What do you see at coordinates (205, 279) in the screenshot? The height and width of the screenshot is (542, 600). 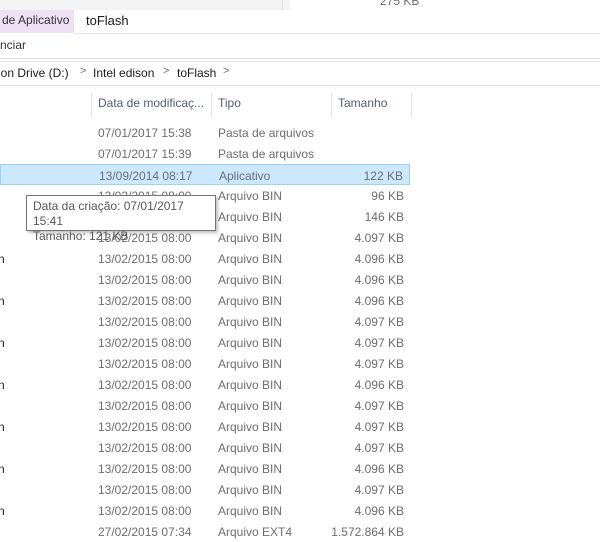 I see `file-row: 13/02/2015 08:00 Arquivo BIN 4.096 KB` at bounding box center [205, 279].